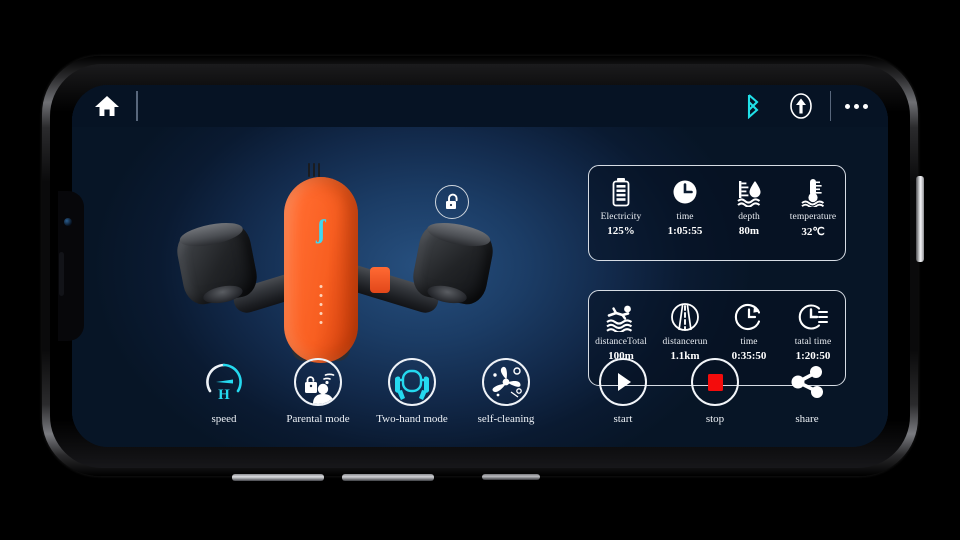 This screenshot has height=540, width=960. What do you see at coordinates (813, 342) in the screenshot?
I see `cell-label: tatal time` at bounding box center [813, 342].